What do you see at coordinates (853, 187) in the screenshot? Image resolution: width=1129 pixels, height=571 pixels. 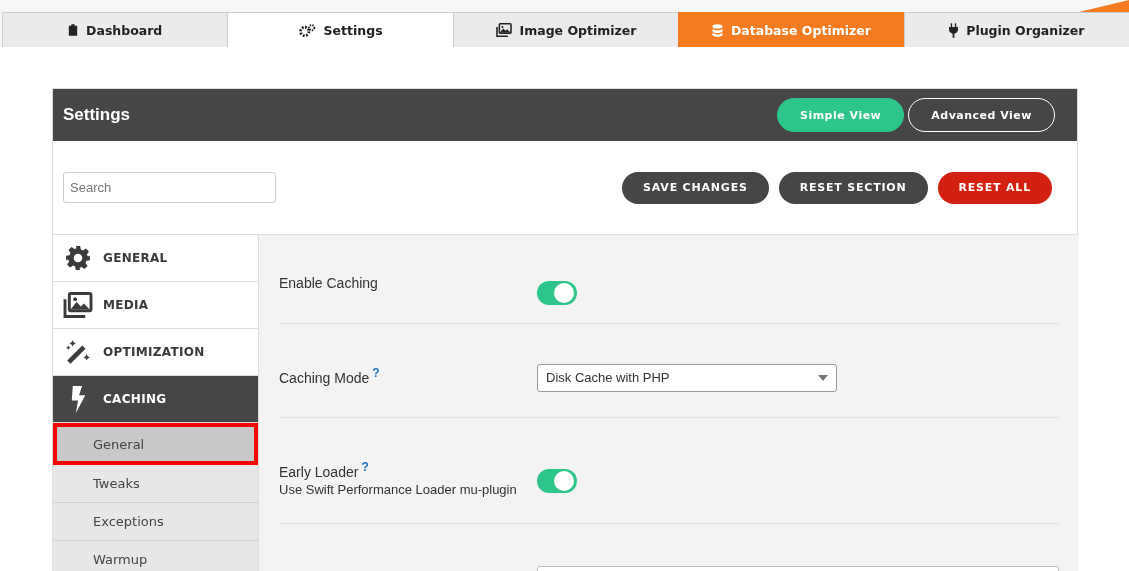 I see `action-button: RESET SECTION` at bounding box center [853, 187].